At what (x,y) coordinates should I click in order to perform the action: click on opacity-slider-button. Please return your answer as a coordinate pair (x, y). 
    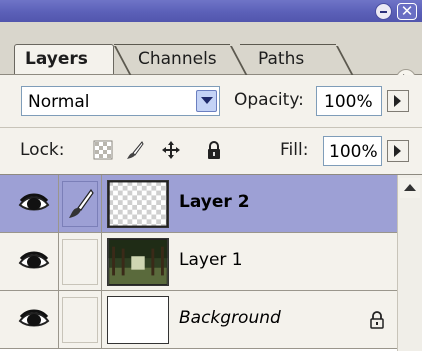
    Looking at the image, I should click on (398, 101).